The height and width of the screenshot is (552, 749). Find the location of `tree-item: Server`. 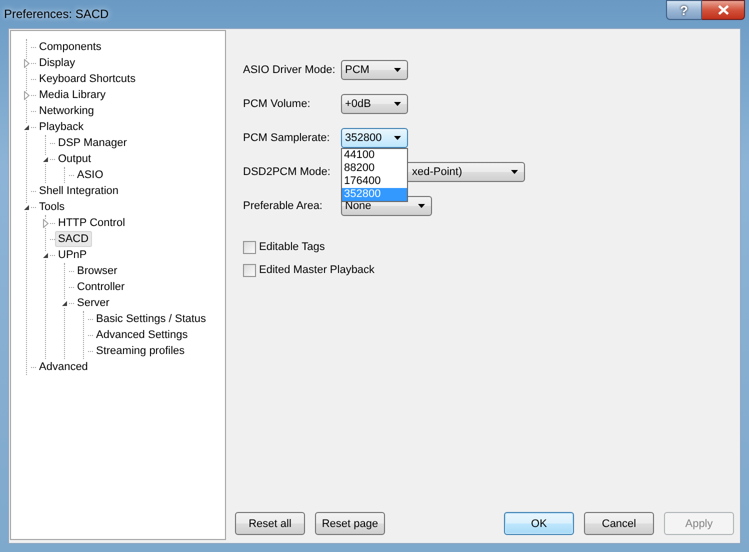

tree-item: Server is located at coordinates (93, 303).